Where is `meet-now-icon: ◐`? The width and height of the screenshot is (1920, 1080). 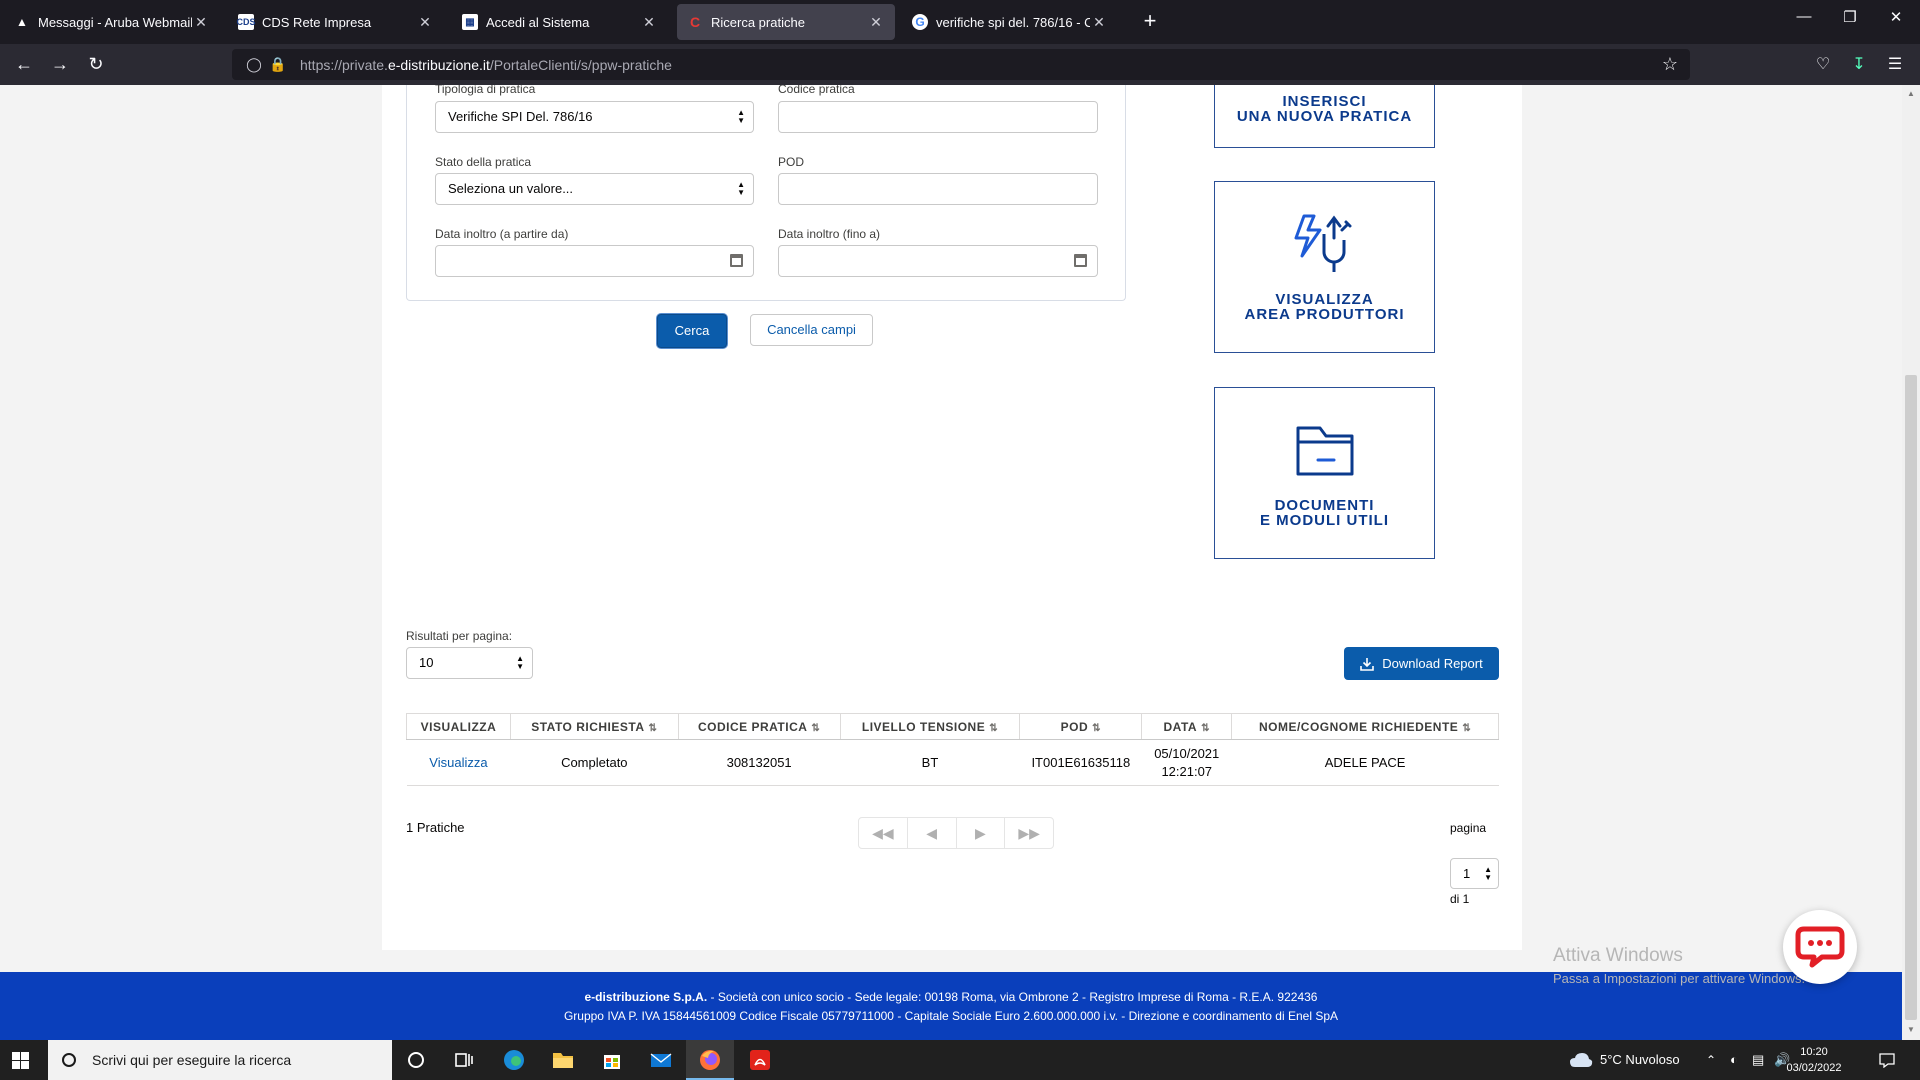 meet-now-icon: ◐ is located at coordinates (1734, 1060).